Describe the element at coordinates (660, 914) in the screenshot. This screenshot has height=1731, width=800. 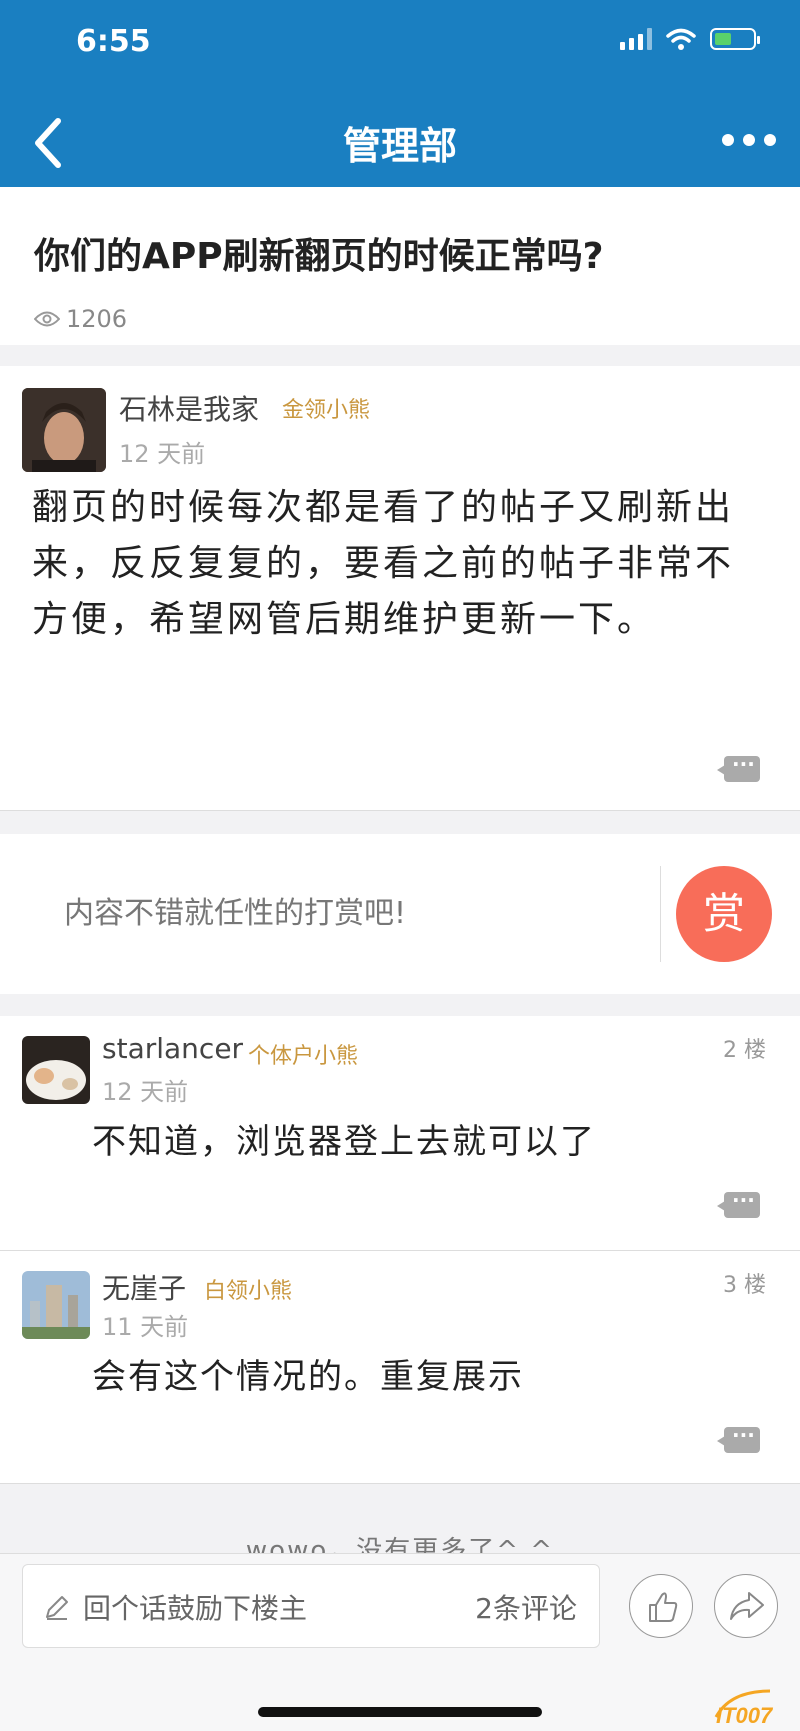
I see `divider` at that location.